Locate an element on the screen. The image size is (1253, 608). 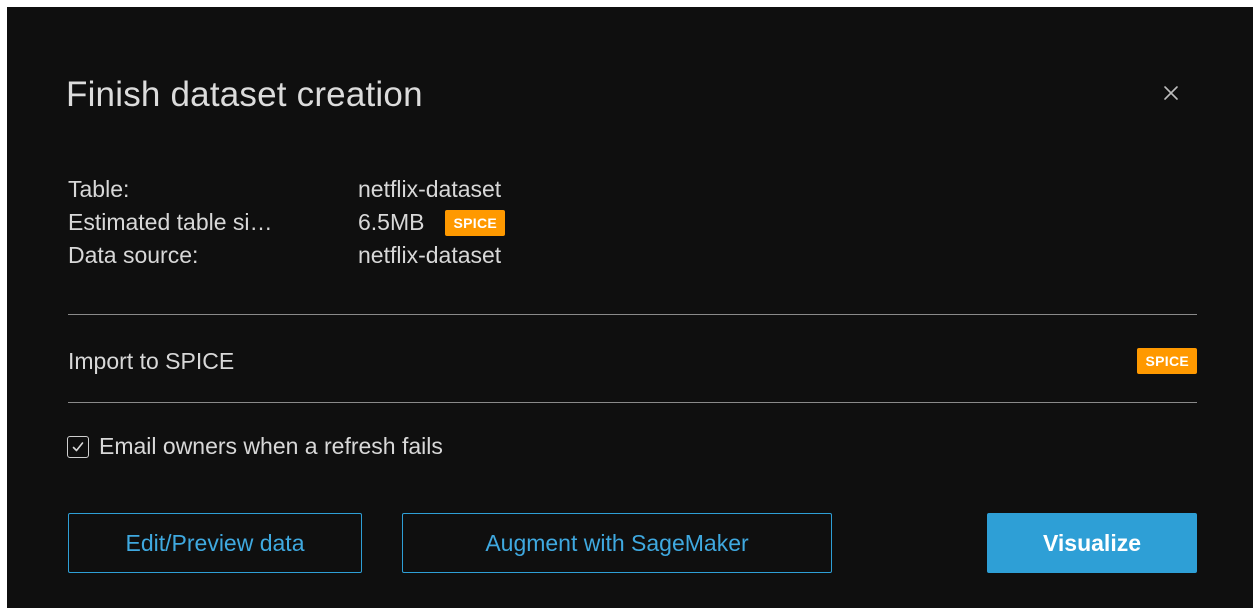
info-label: Data source: is located at coordinates (133, 255).